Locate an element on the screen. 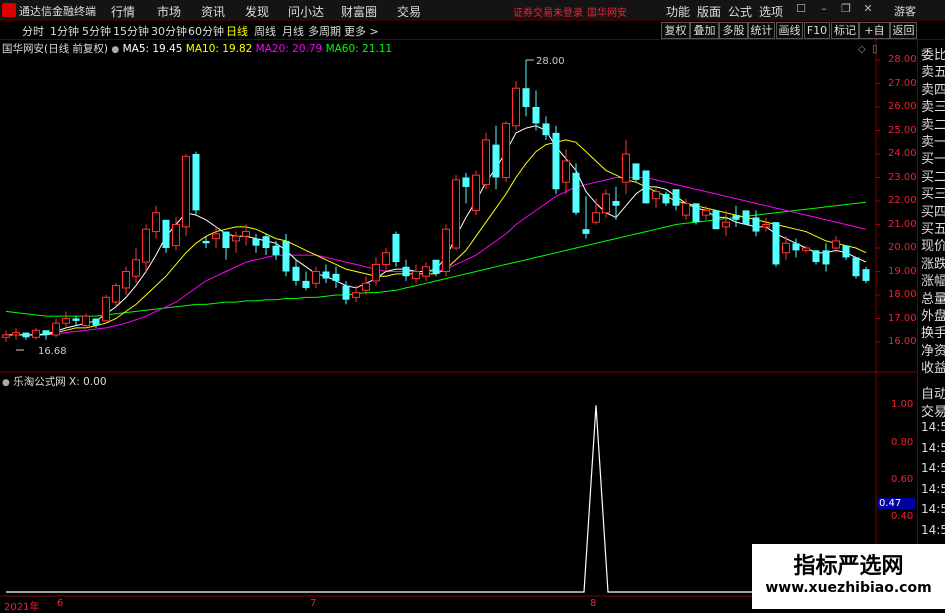 Image resolution: width=945 pixels, height=613 pixels. high-price-label: 28.00 is located at coordinates (550, 61).